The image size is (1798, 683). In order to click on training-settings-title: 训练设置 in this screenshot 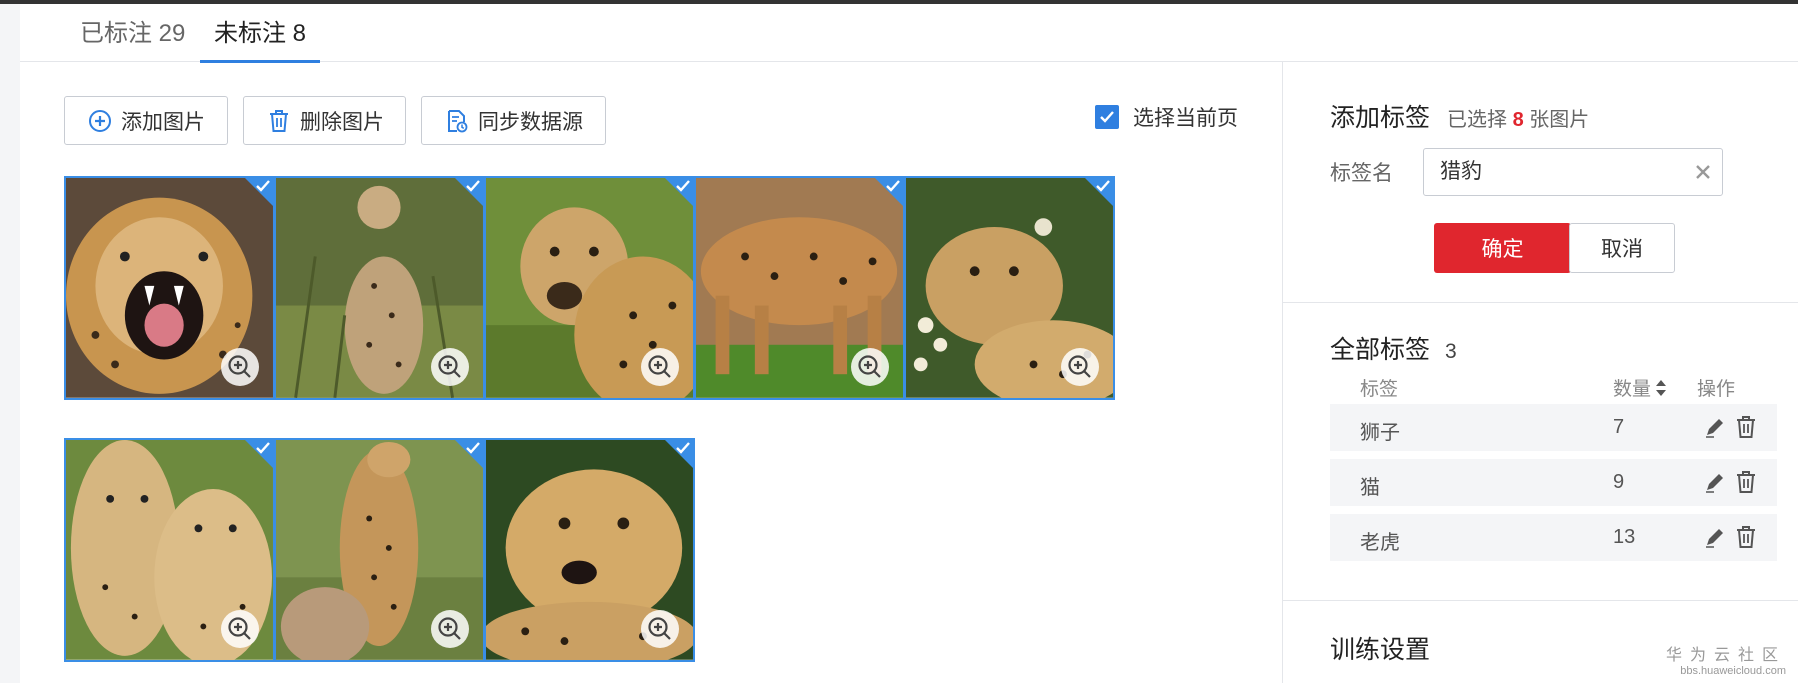, I will do `click(1380, 650)`.